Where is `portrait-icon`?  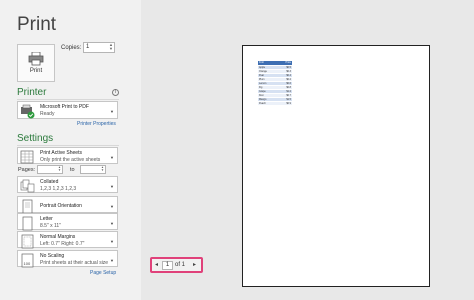
portrait-icon is located at coordinates (27, 206).